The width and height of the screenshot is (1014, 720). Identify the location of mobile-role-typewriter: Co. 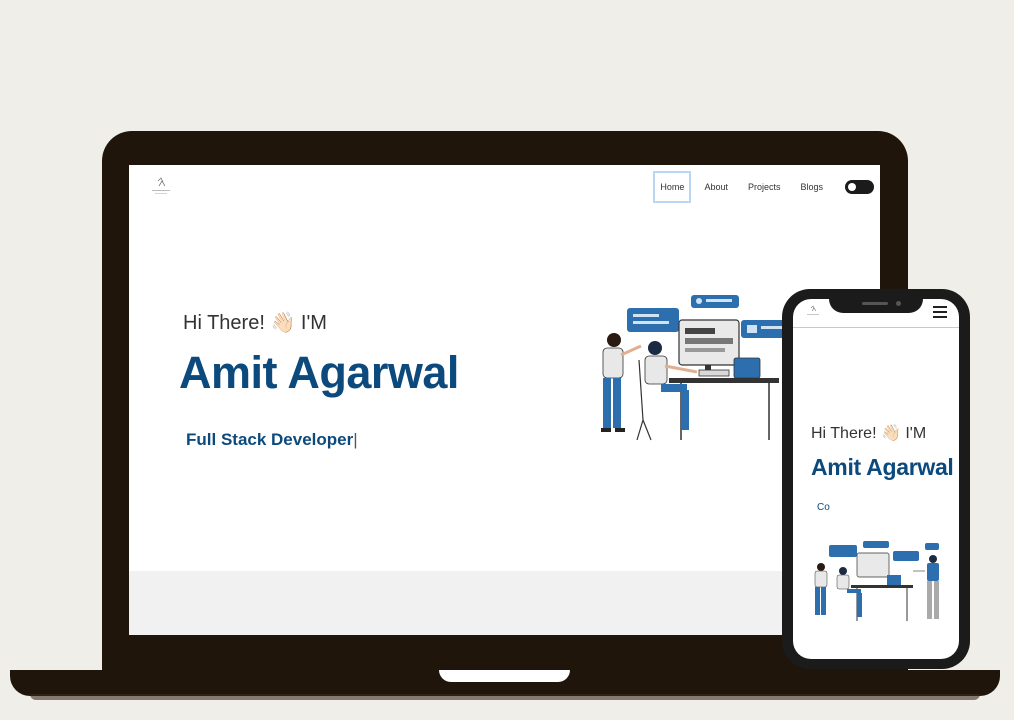
(823, 507).